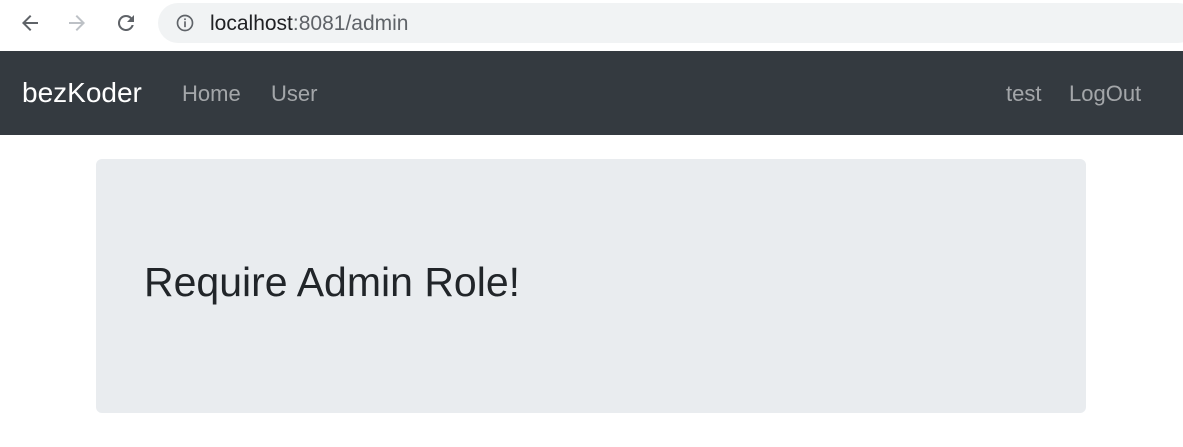  I want to click on info-icon, so click(185, 23).